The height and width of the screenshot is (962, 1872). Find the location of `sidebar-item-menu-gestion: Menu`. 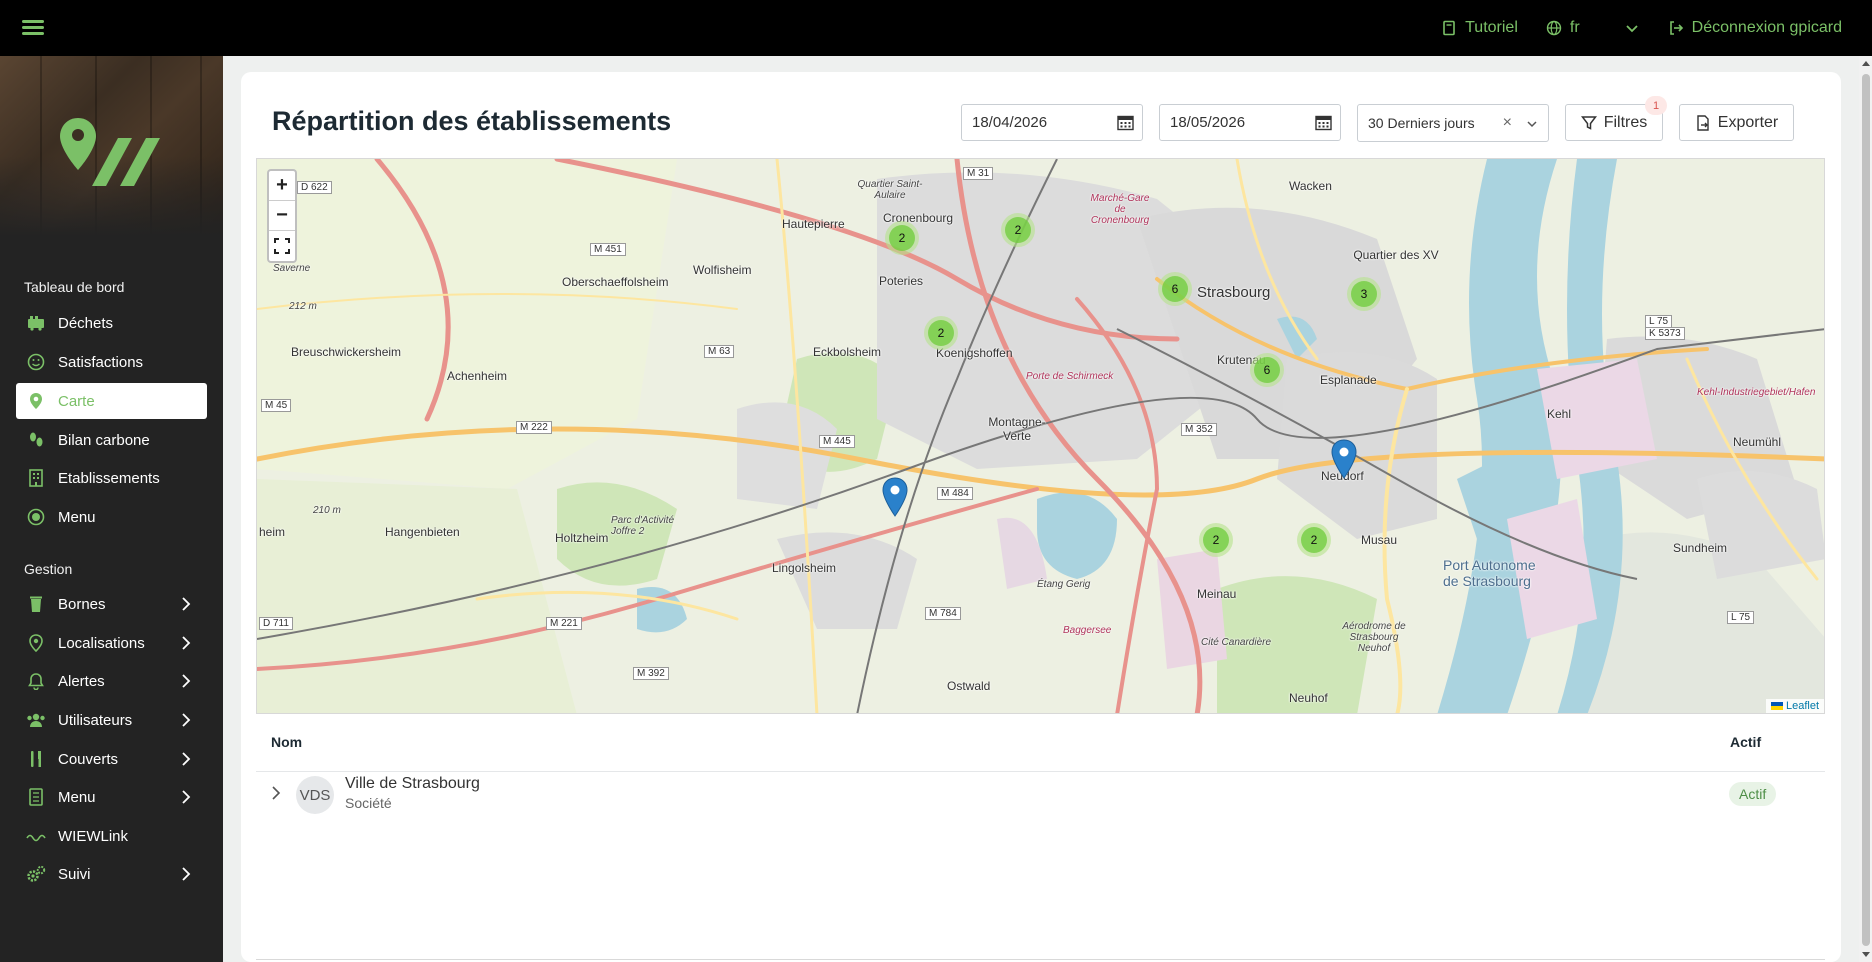

sidebar-item-menu-gestion: Menu is located at coordinates (111, 797).